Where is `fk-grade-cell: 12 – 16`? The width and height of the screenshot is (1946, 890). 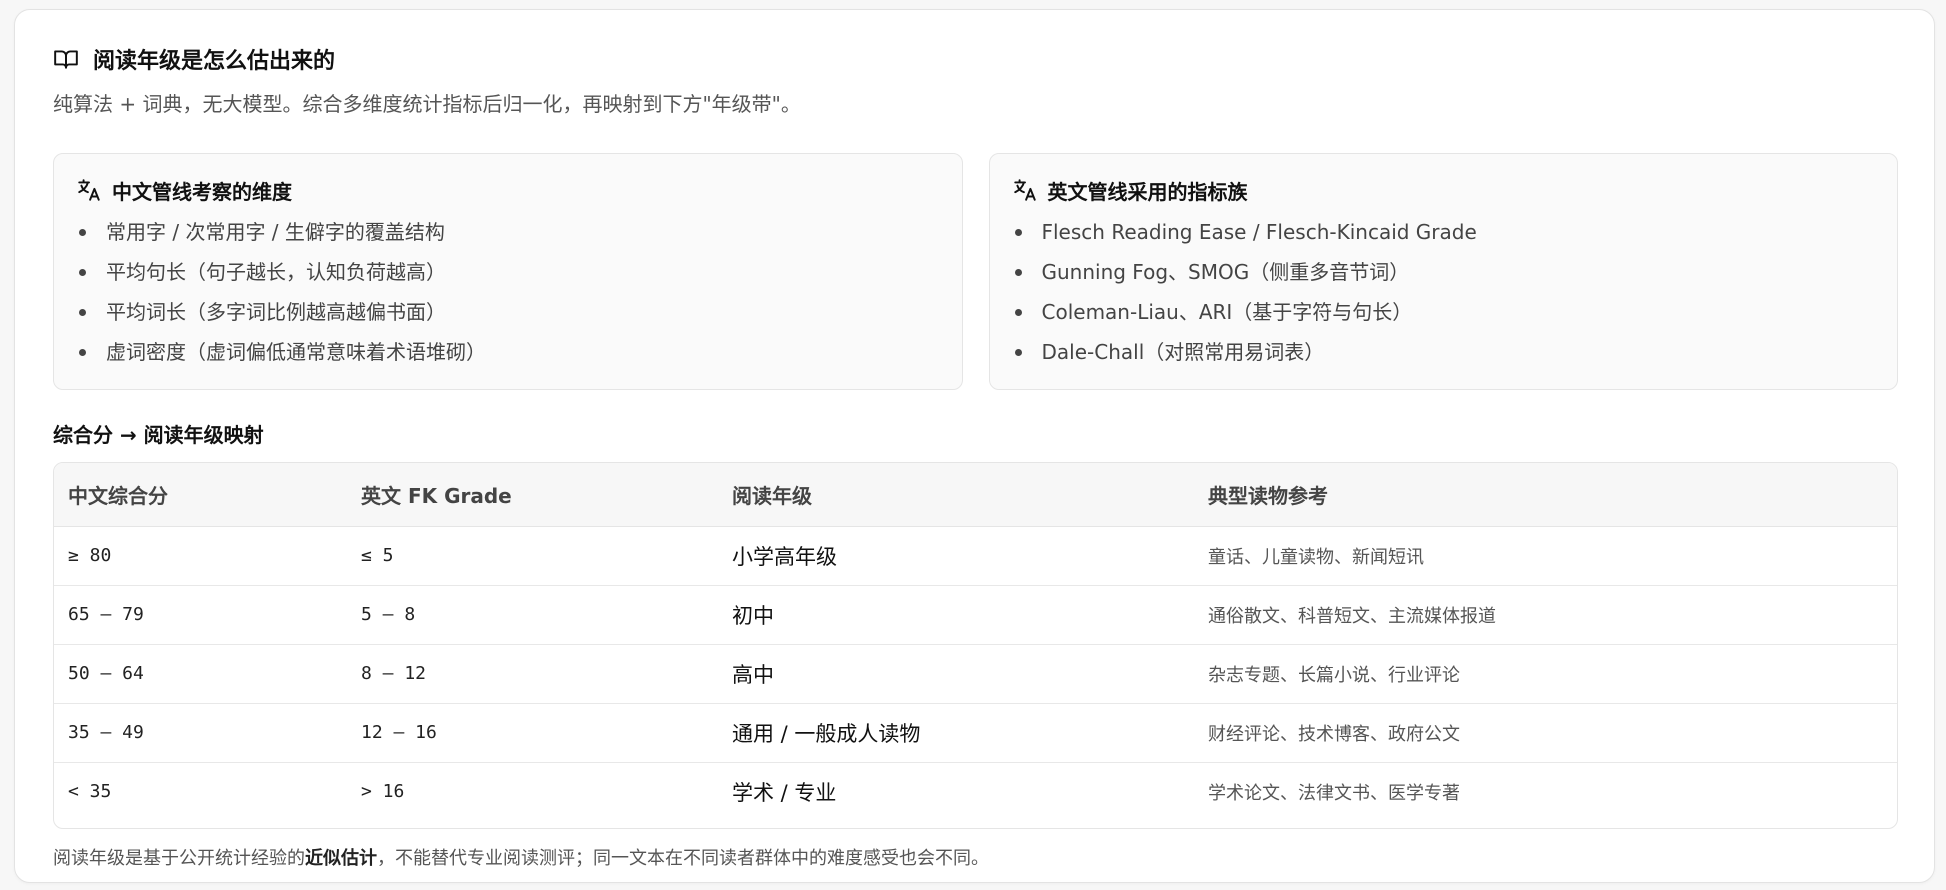 fk-grade-cell: 12 – 16 is located at coordinates (532, 733).